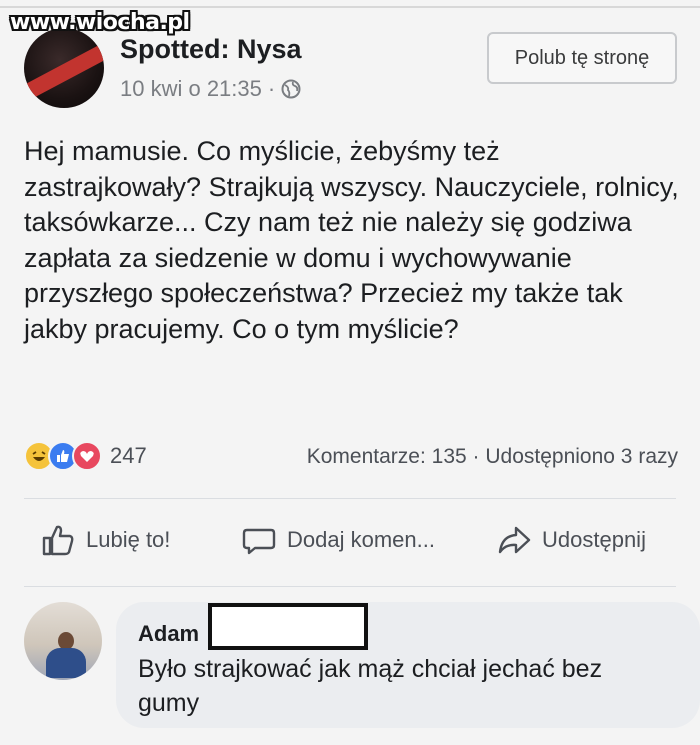 This screenshot has width=700, height=745. I want to click on watermark: www.wiocha.pl, so click(100, 22).